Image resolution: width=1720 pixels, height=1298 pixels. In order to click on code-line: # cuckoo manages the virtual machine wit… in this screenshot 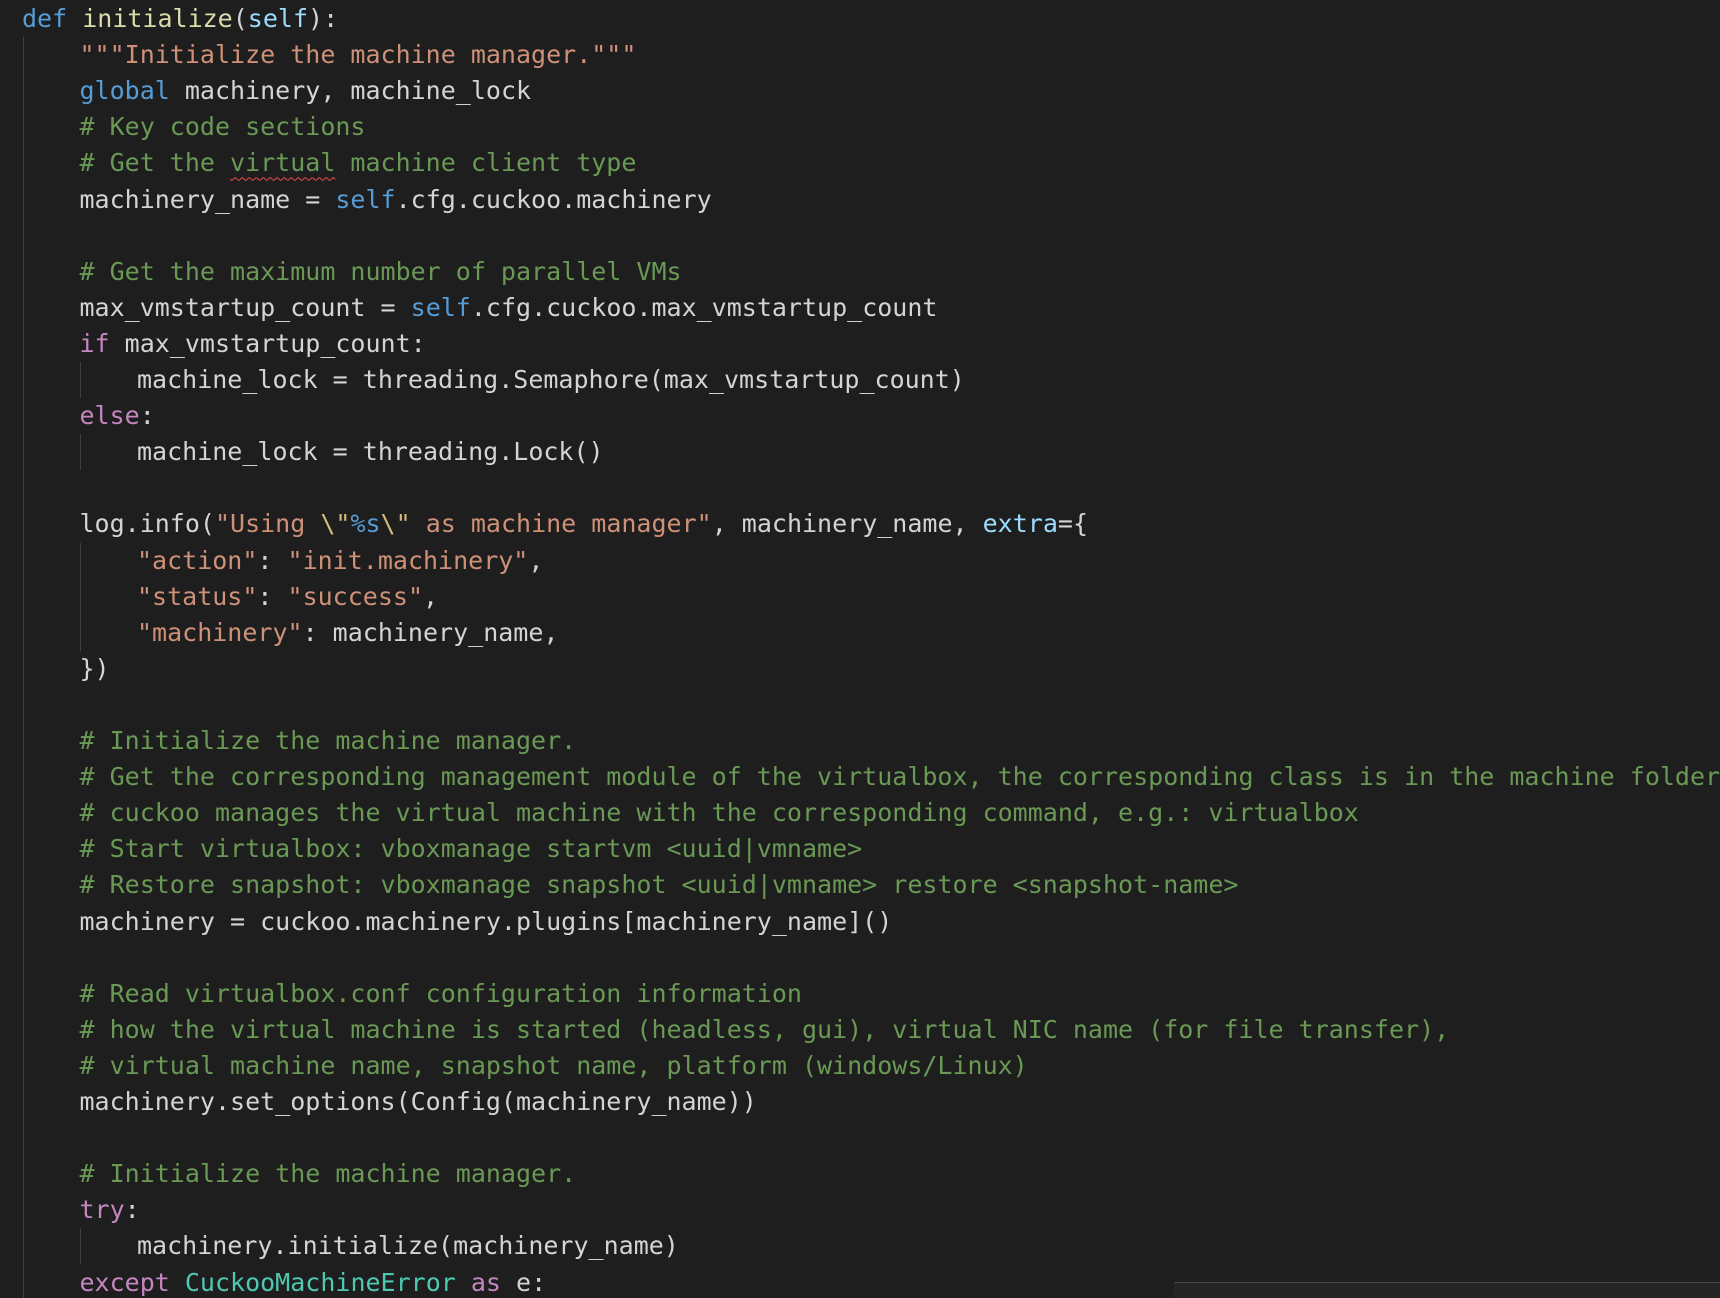, I will do `click(719, 813)`.